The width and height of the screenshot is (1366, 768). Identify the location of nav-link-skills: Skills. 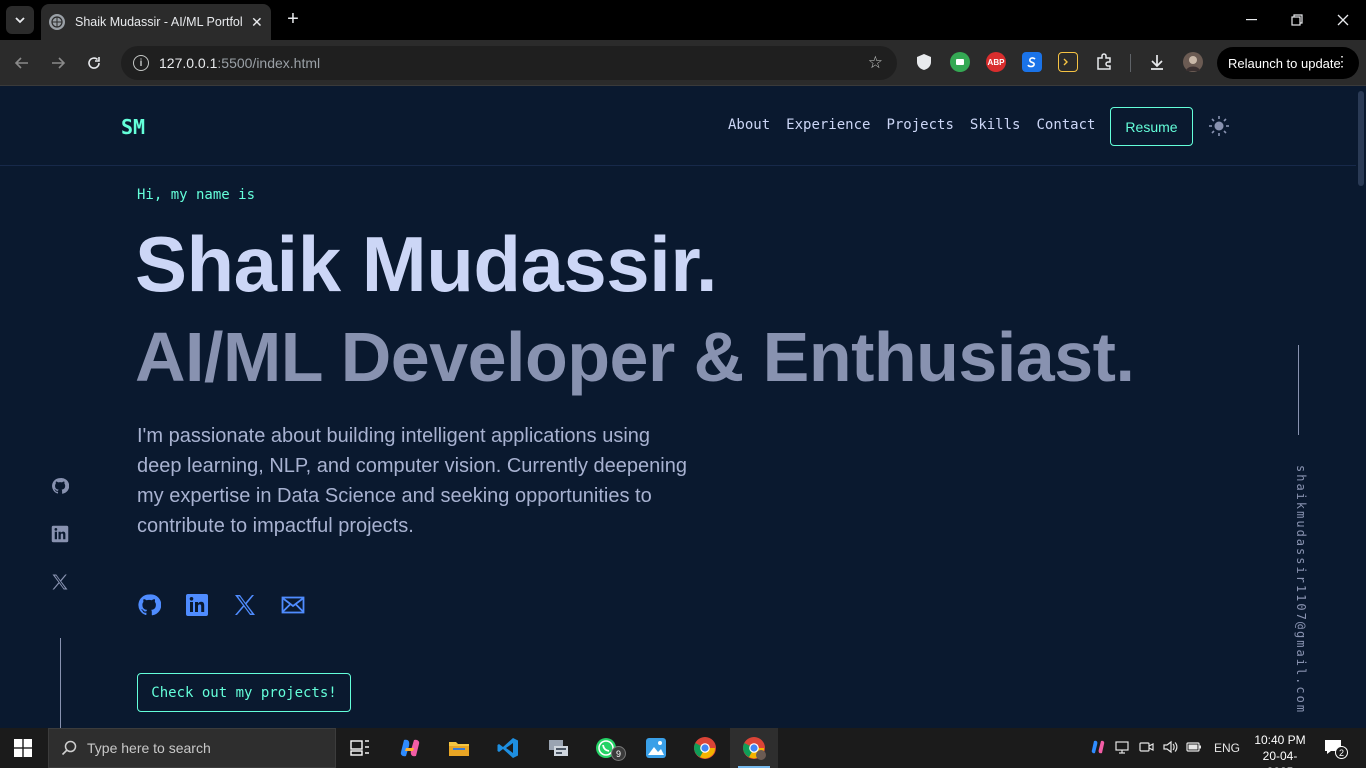
(995, 125).